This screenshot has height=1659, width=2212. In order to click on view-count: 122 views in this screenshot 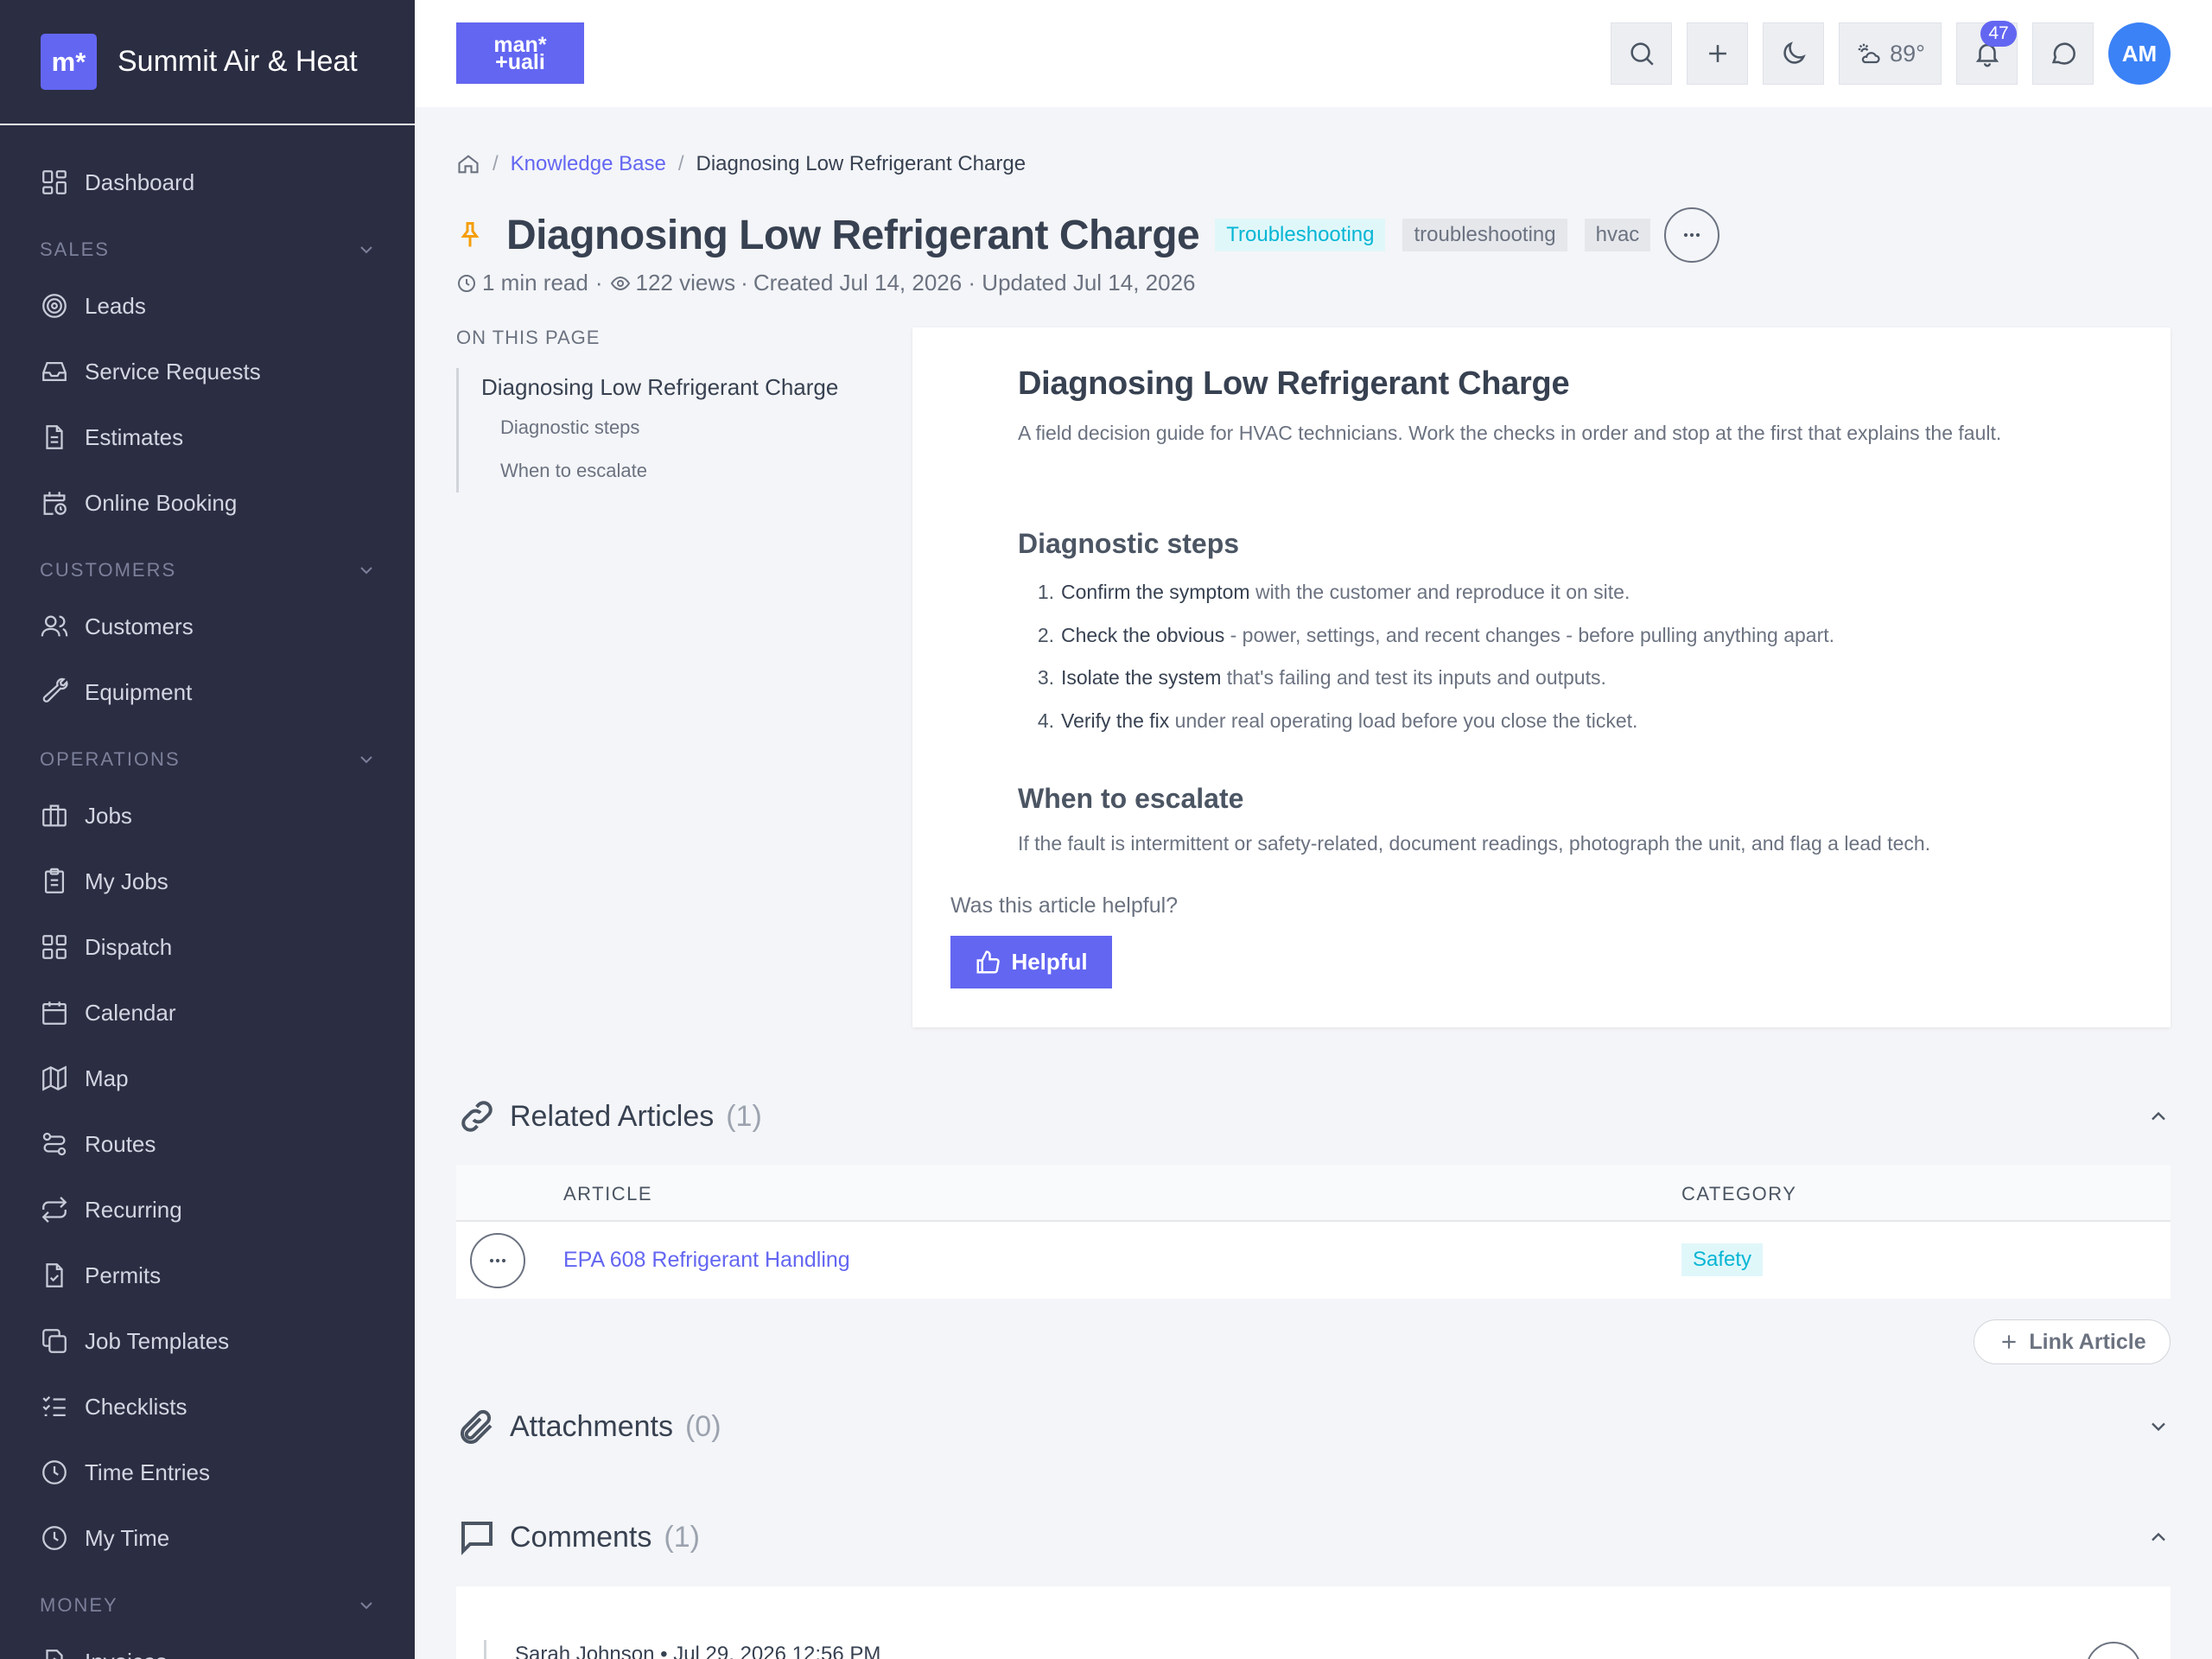, I will do `click(685, 283)`.